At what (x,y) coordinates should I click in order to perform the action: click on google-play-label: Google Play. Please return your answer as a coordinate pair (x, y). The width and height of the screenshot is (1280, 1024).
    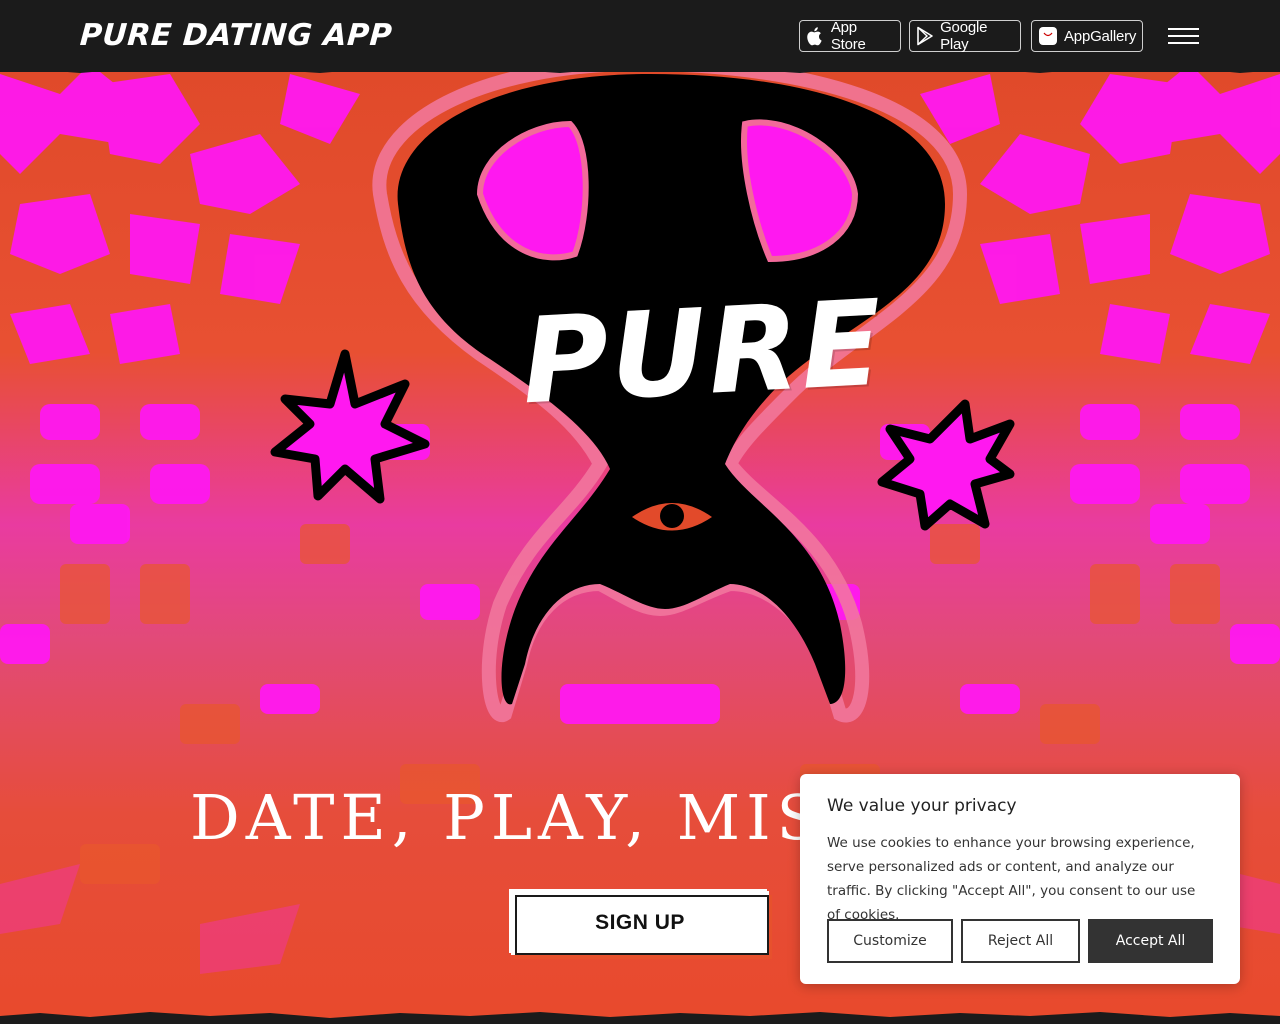
    Looking at the image, I should click on (964, 36).